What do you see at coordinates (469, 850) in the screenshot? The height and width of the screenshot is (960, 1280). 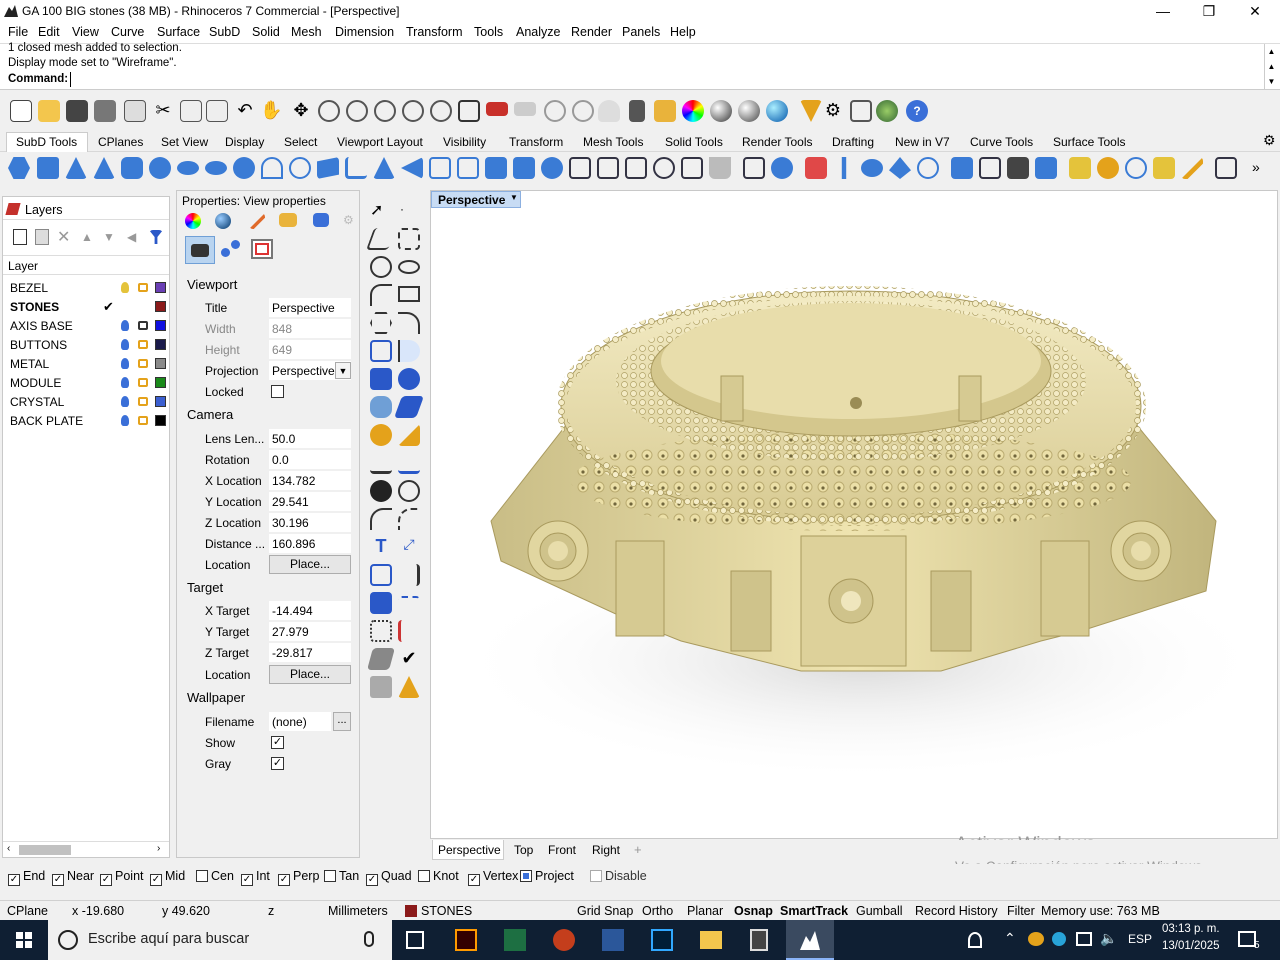 I see `viewport-tab-perspective: Perspective` at bounding box center [469, 850].